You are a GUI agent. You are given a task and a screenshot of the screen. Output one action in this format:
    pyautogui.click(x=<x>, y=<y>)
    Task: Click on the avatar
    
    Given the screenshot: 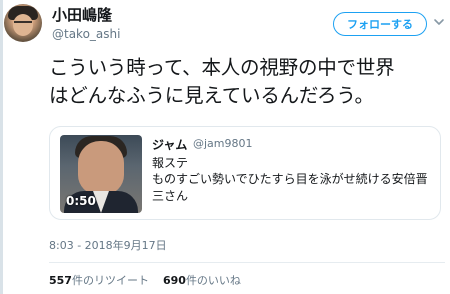 What is the action you would take?
    pyautogui.click(x=23, y=23)
    